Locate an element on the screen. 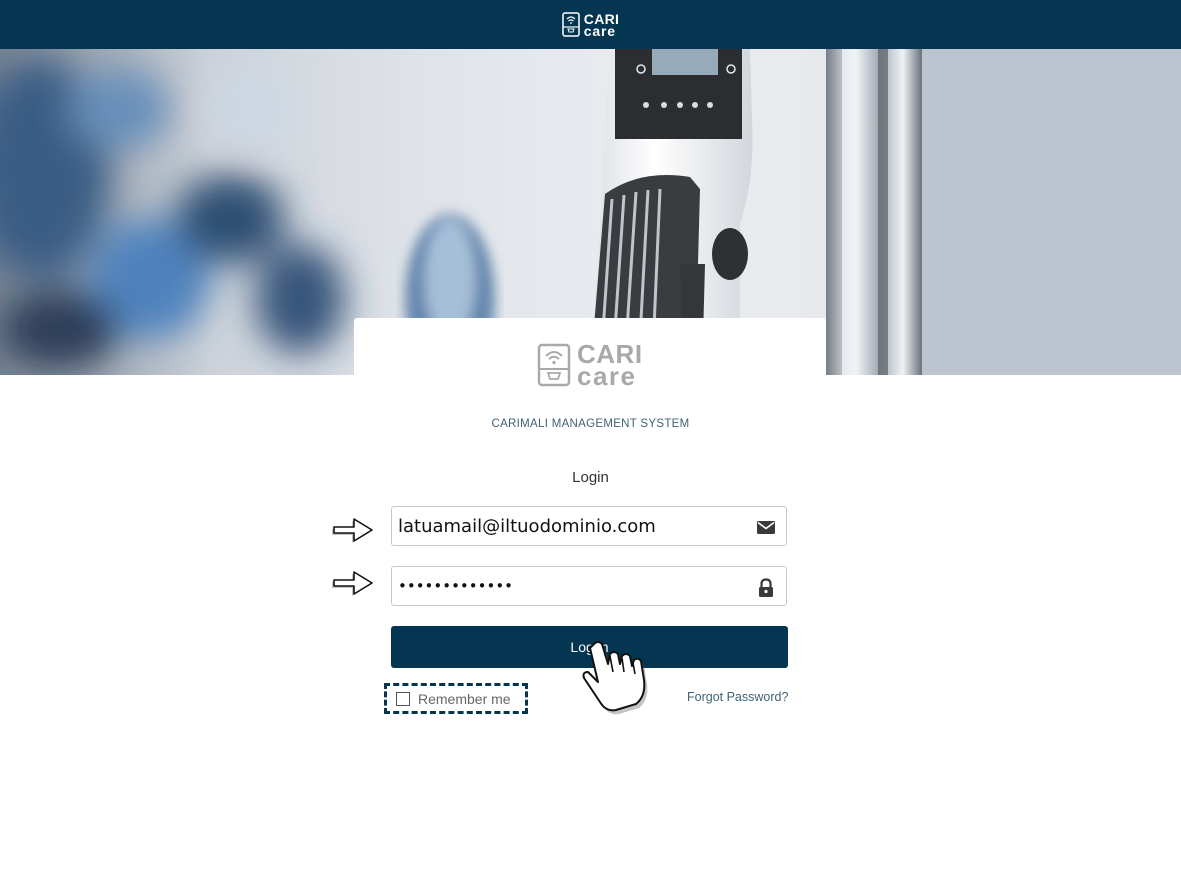 The height and width of the screenshot is (886, 1181). lock-icon is located at coordinates (766, 587).